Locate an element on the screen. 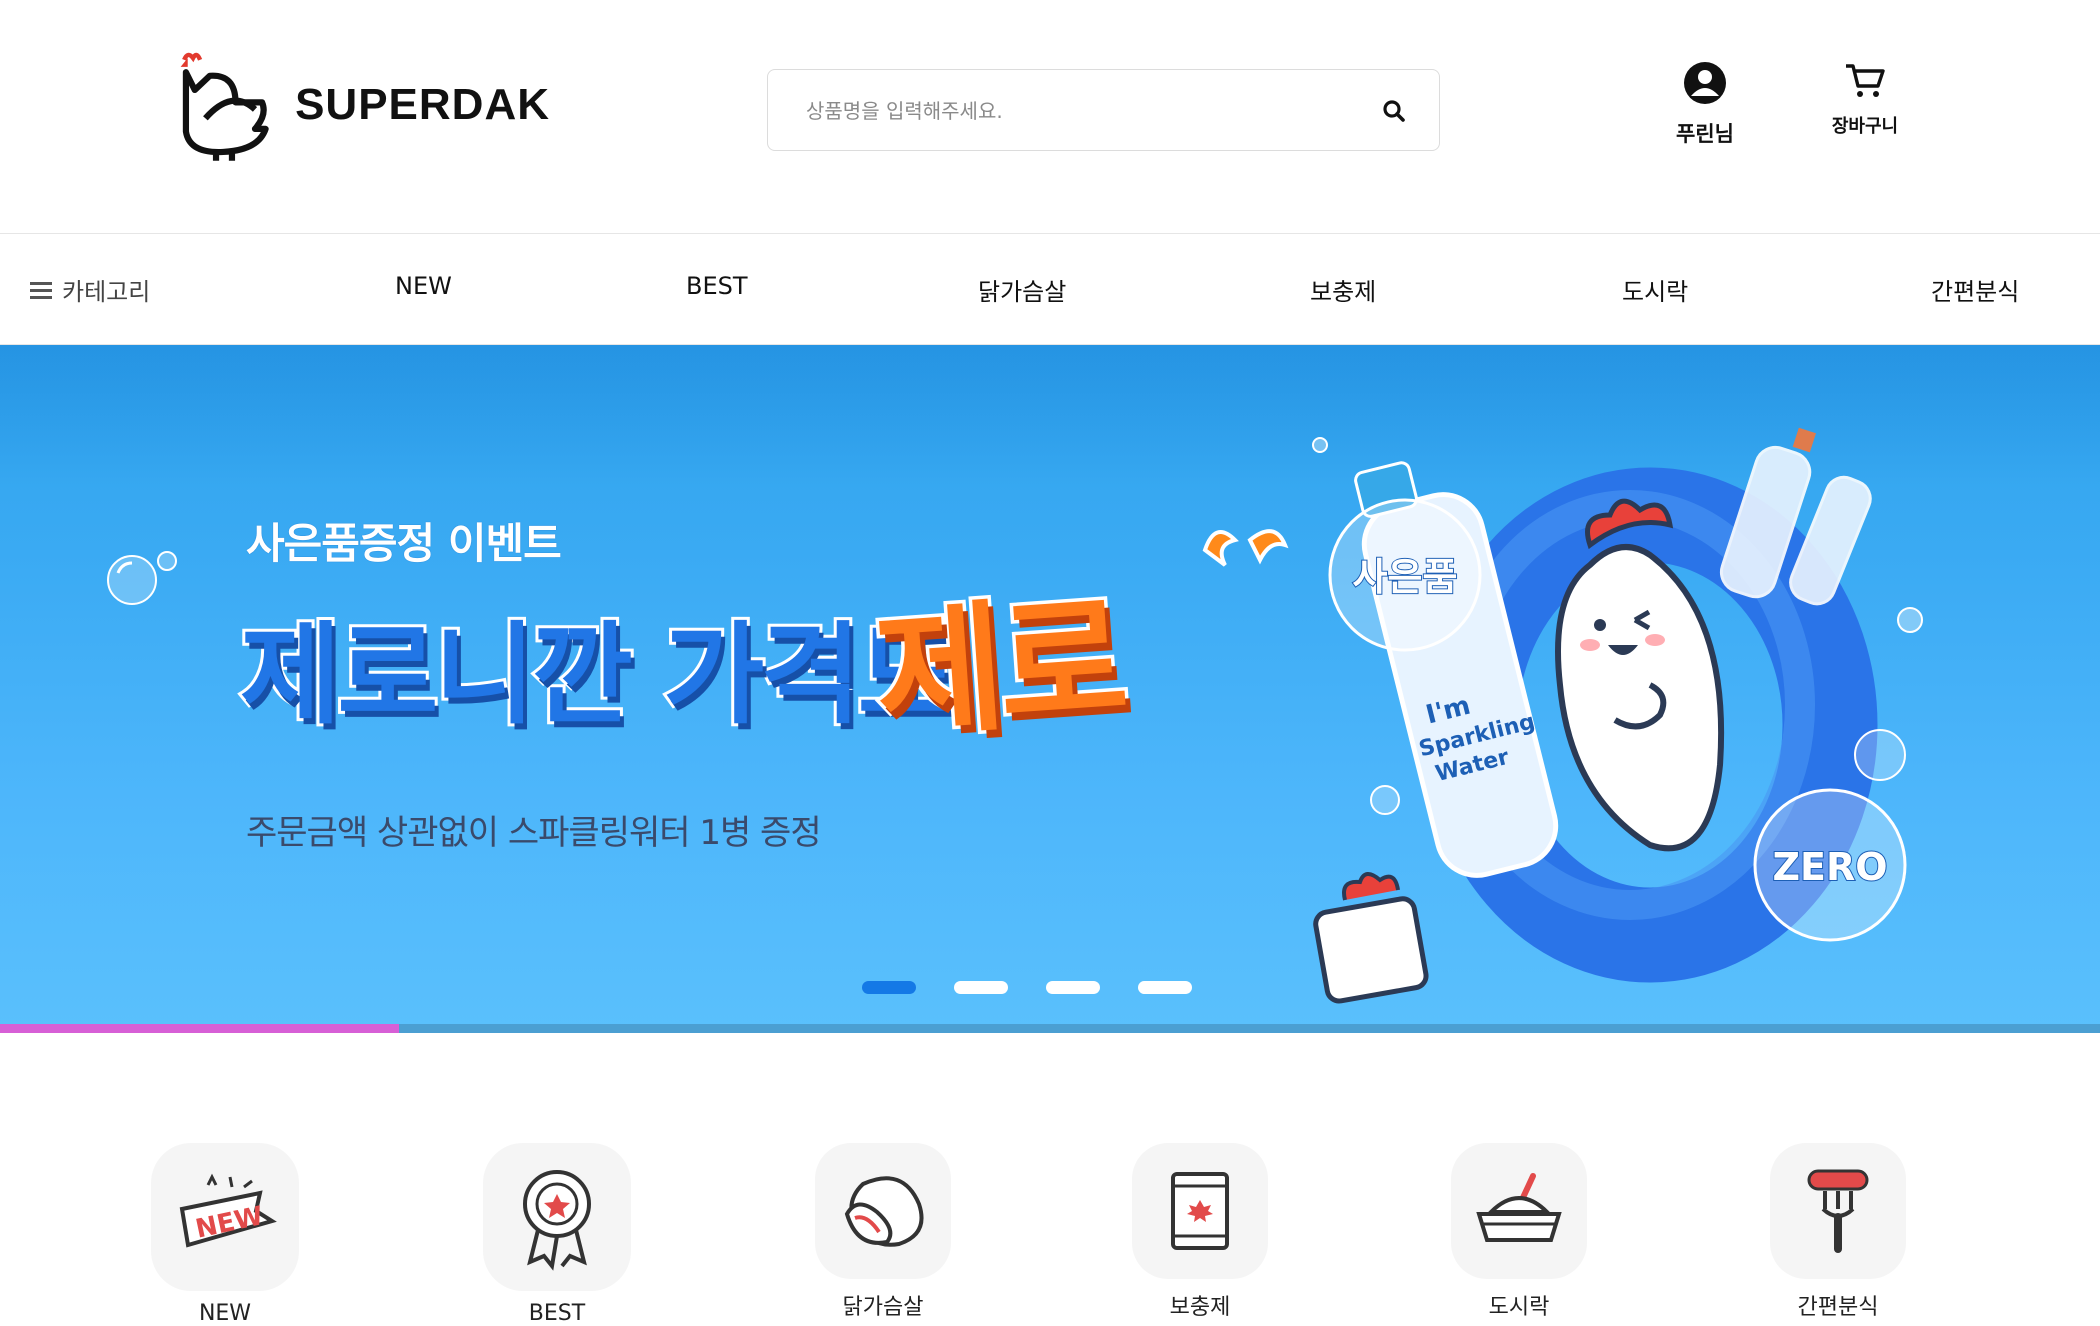  category-menu-button: 카테고리 is located at coordinates (90, 289).